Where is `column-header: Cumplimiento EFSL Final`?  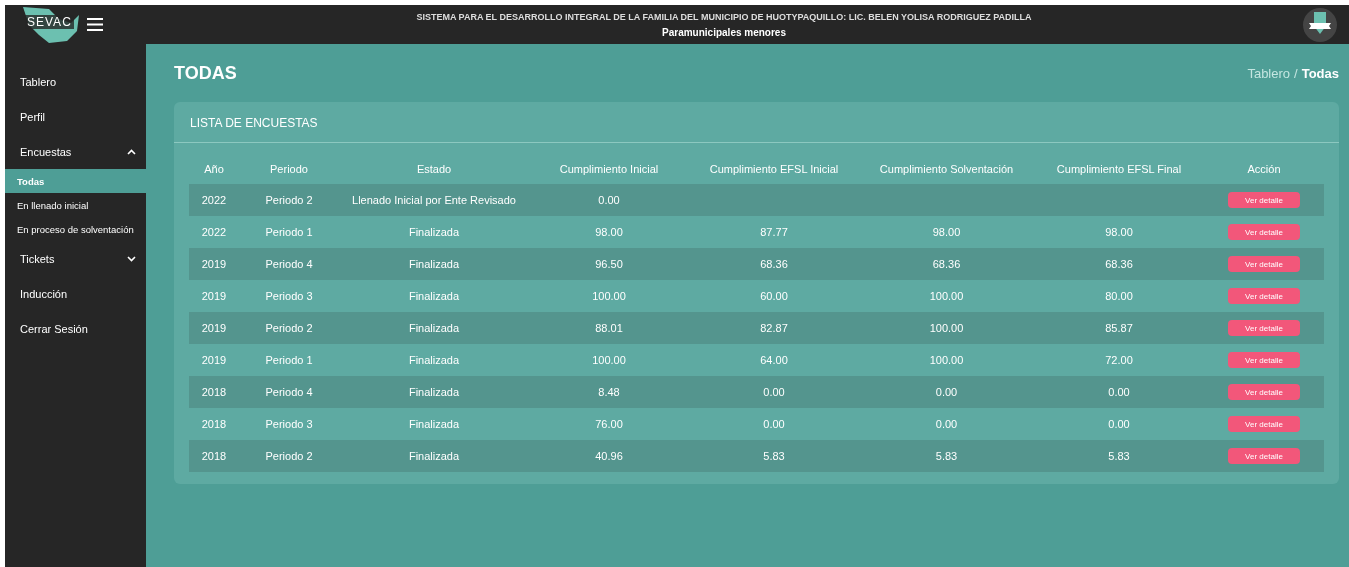 column-header: Cumplimiento EFSL Final is located at coordinates (1119, 169).